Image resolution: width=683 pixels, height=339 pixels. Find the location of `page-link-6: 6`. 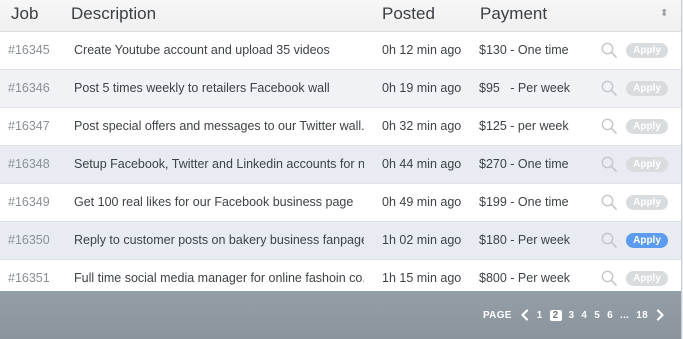

page-link-6: 6 is located at coordinates (610, 315).